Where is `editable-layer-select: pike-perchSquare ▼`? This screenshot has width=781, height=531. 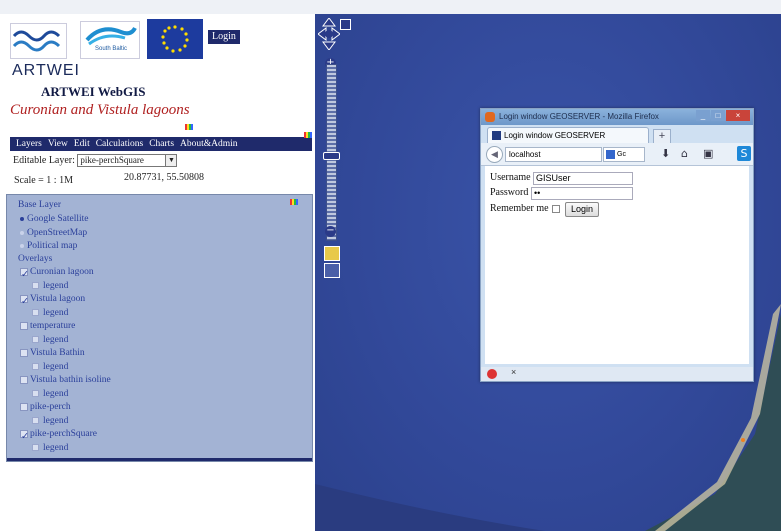
editable-layer-select: pike-perchSquare ▼ is located at coordinates (127, 160).